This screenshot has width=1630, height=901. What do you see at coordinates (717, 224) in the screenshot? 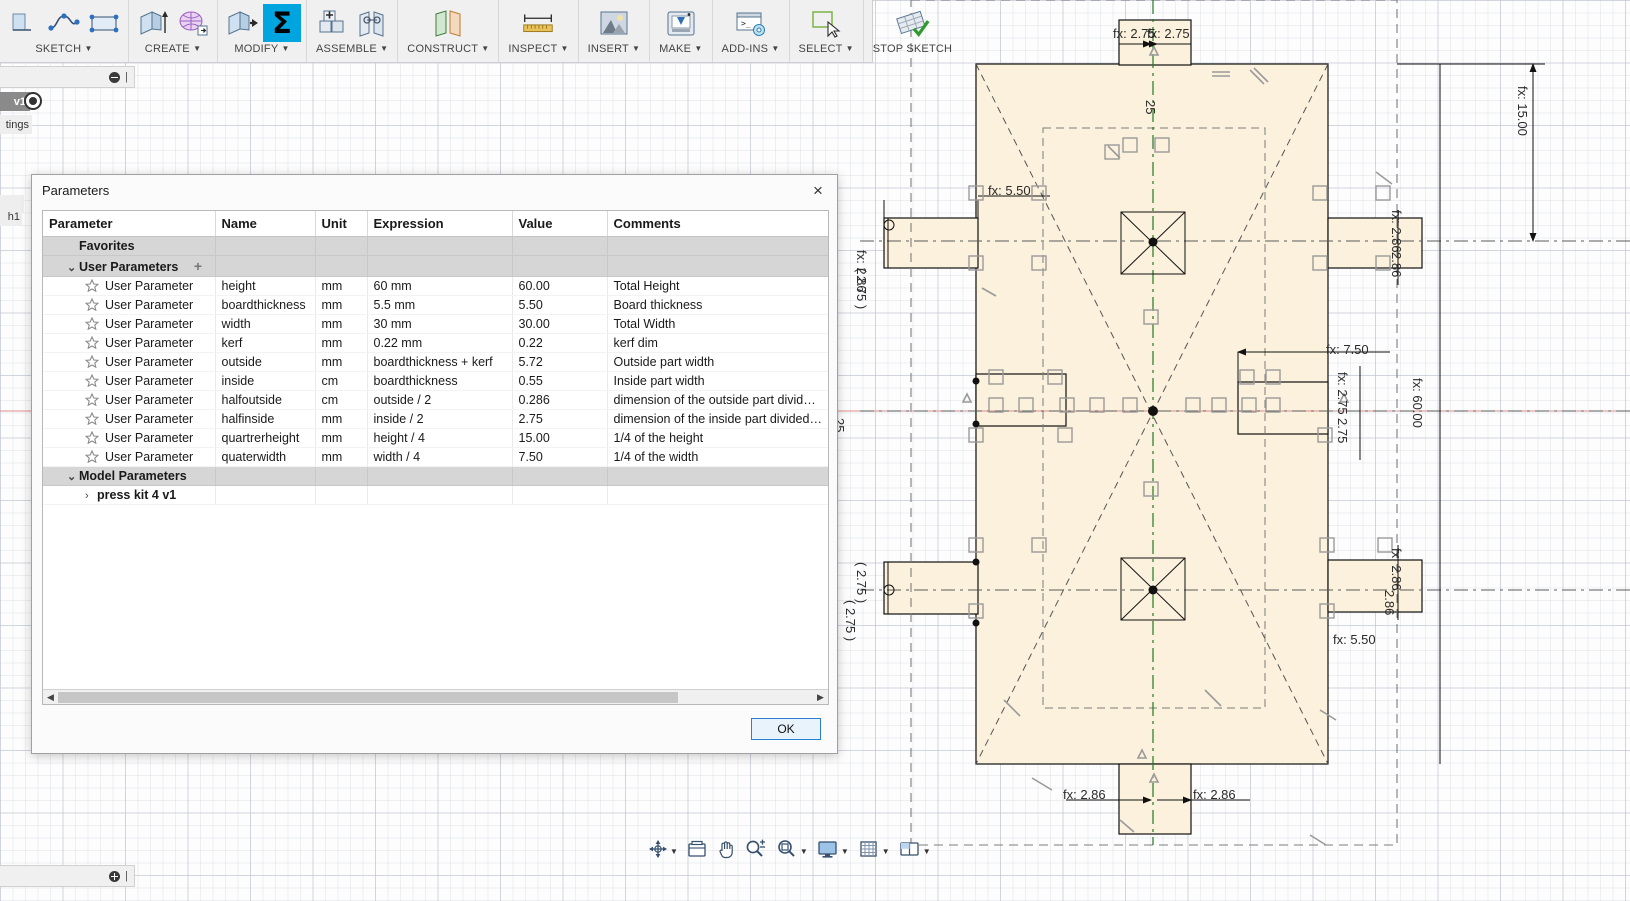
I see `column-header-comments: Comments` at bounding box center [717, 224].